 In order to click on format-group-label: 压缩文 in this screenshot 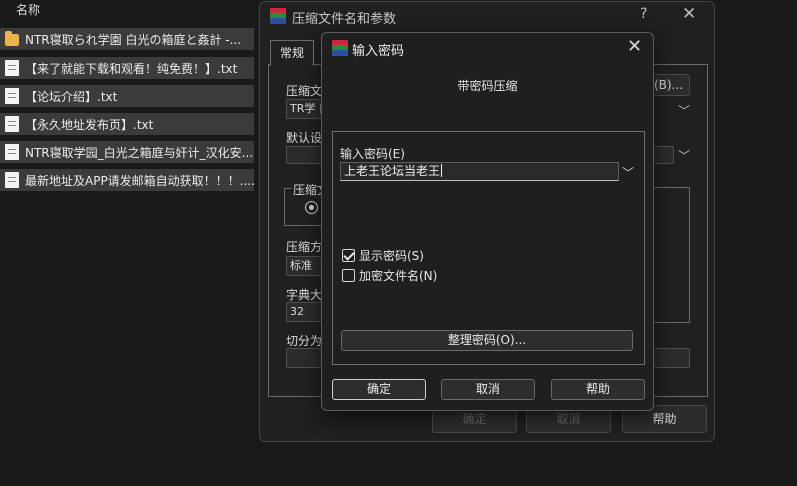, I will do `click(307, 189)`.